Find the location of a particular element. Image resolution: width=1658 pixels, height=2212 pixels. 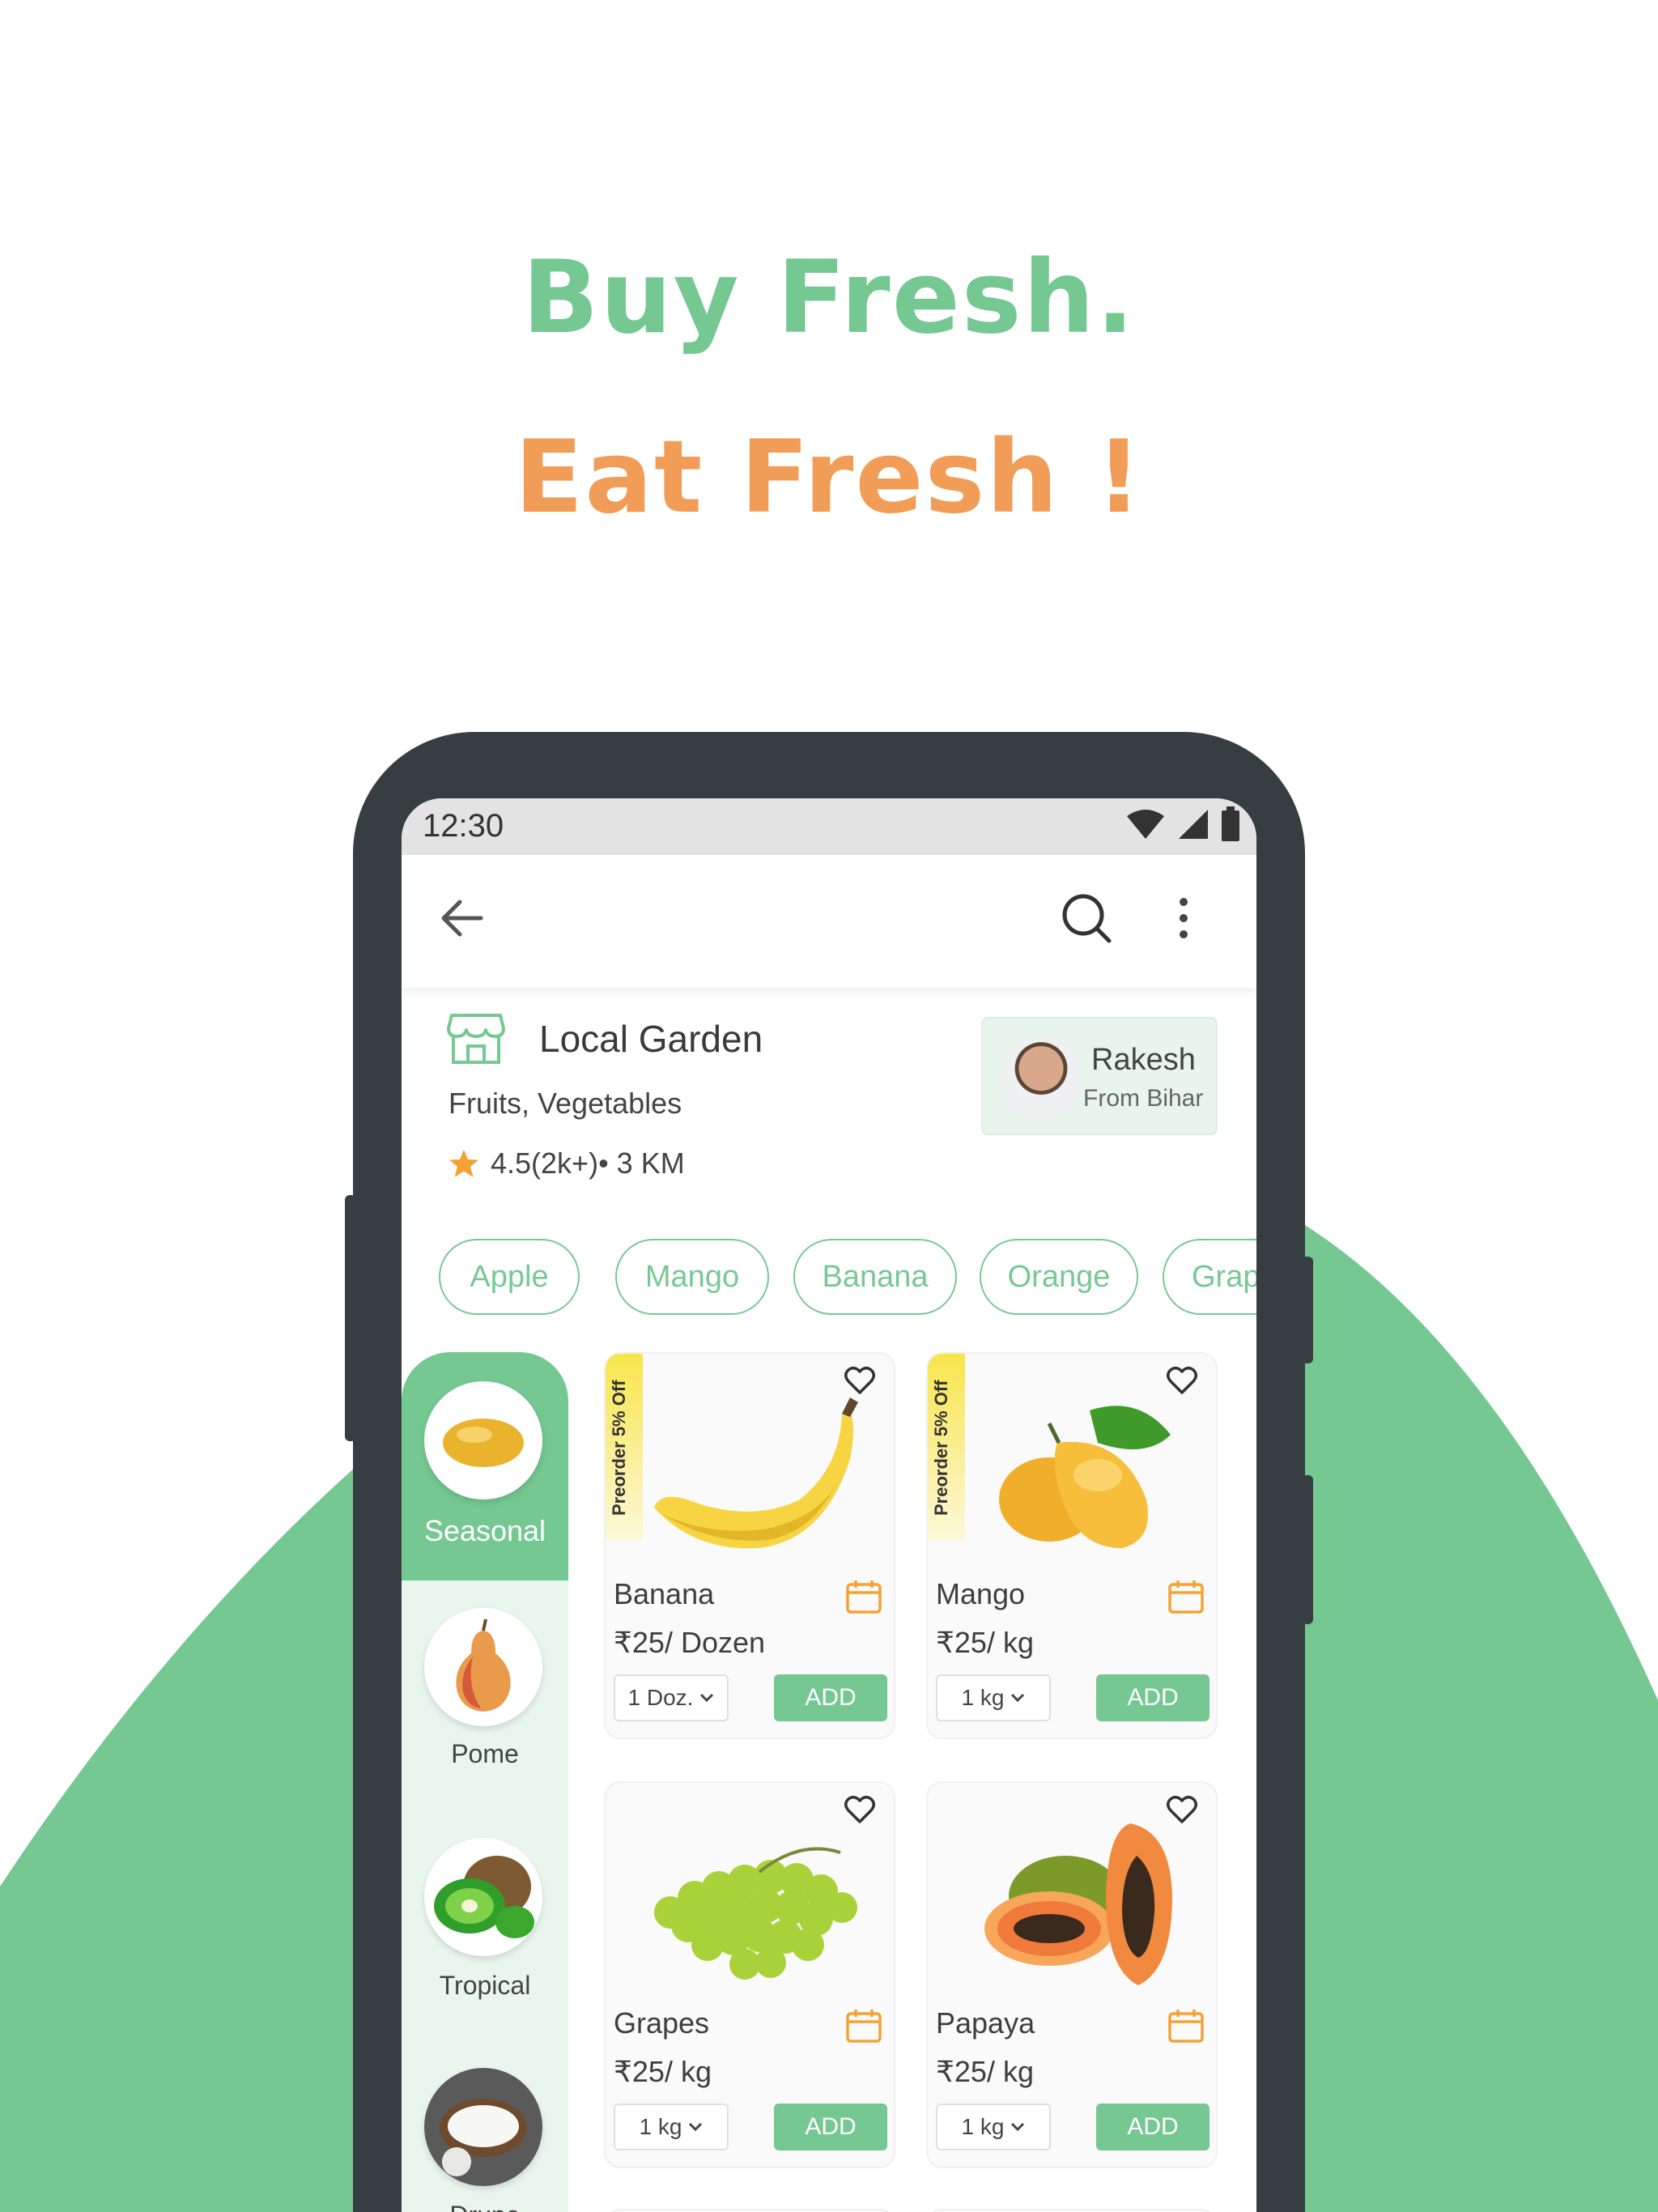

product-card-next-right is located at coordinates (1072, 2211).